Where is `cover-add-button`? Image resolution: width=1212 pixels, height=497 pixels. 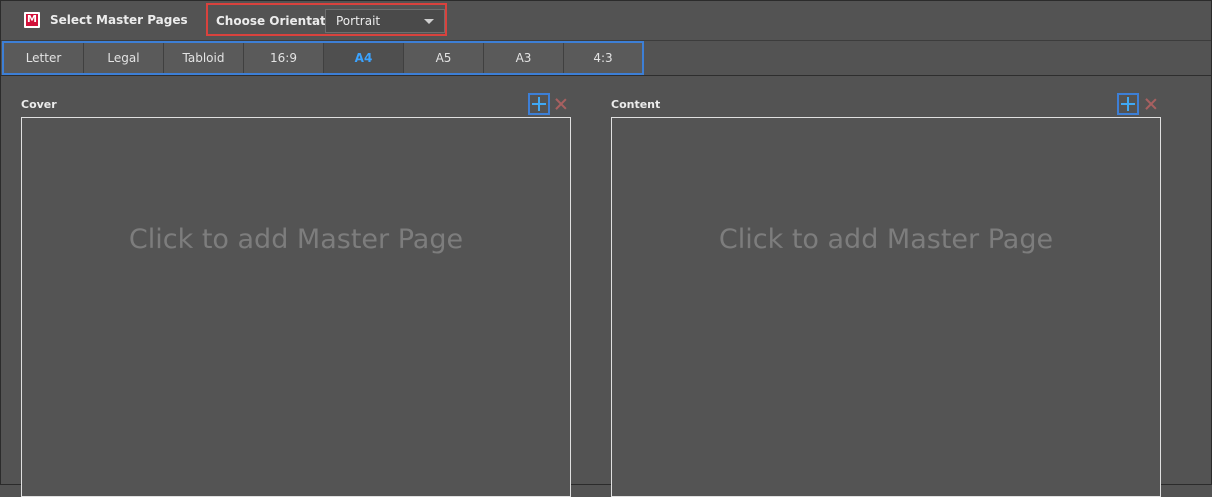
cover-add-button is located at coordinates (539, 104).